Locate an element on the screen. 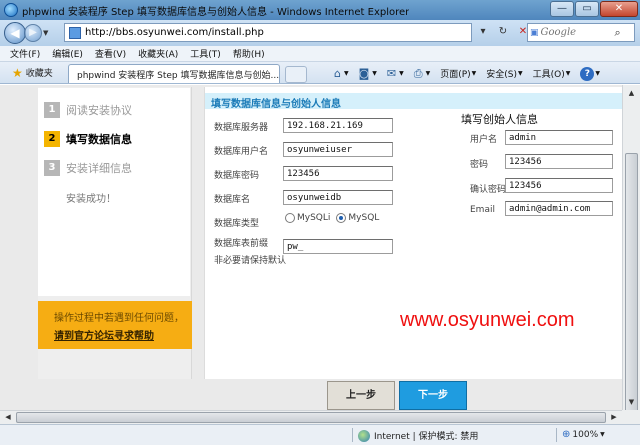 This screenshot has height=445, width=640. radio-mysqli is located at coordinates (290, 218).